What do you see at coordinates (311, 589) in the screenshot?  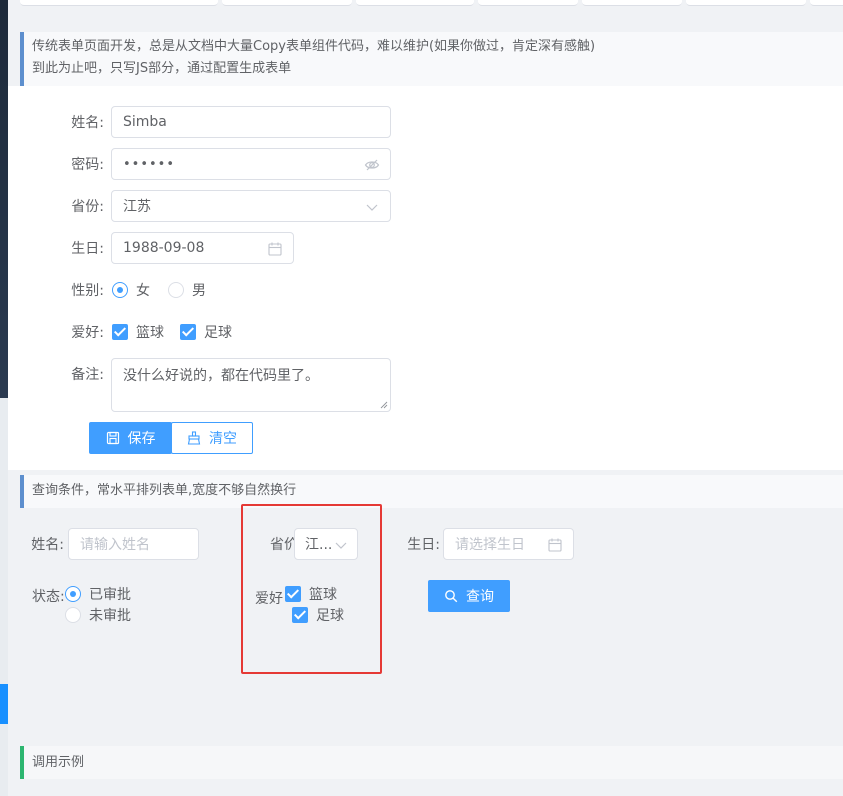 I see `highlight-box` at bounding box center [311, 589].